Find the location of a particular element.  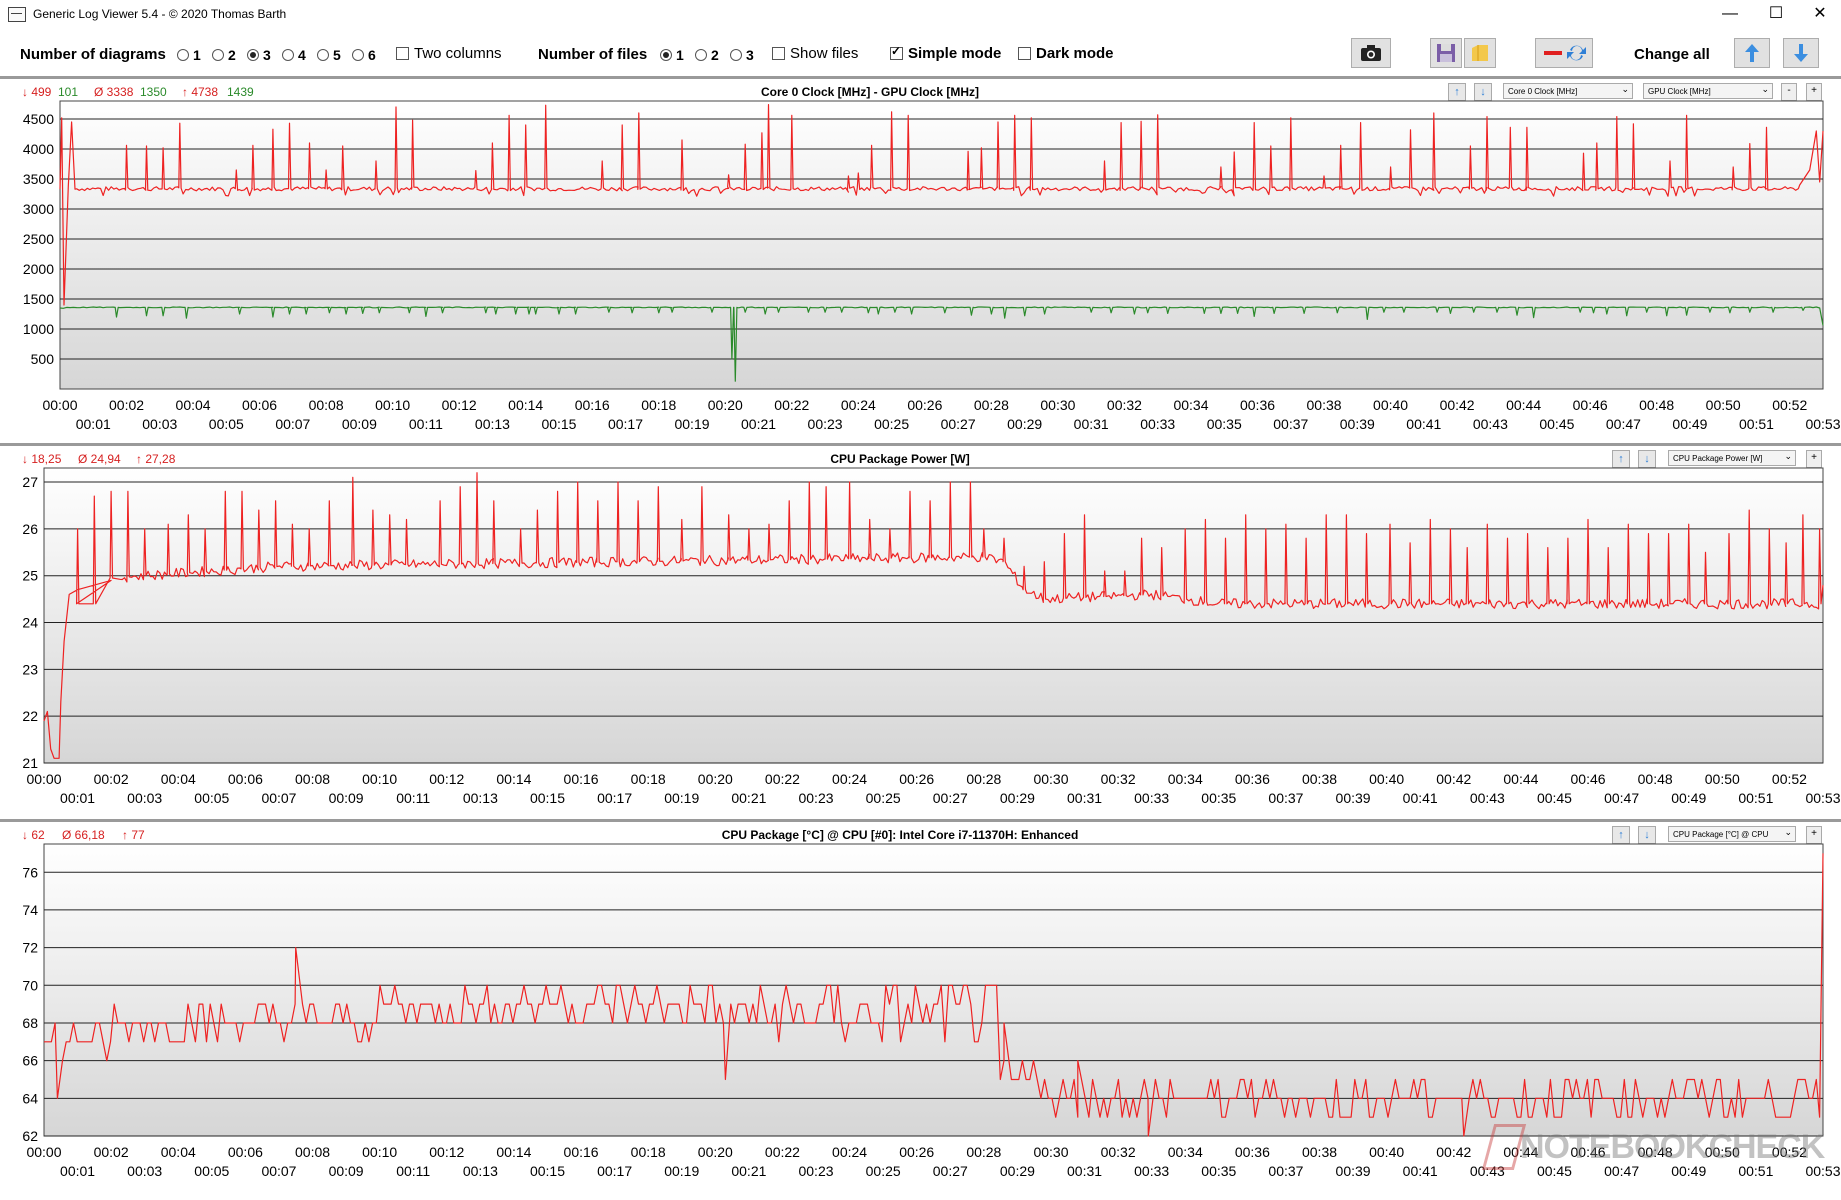

x-tick-label: 00:39 is located at coordinates (1357, 424).